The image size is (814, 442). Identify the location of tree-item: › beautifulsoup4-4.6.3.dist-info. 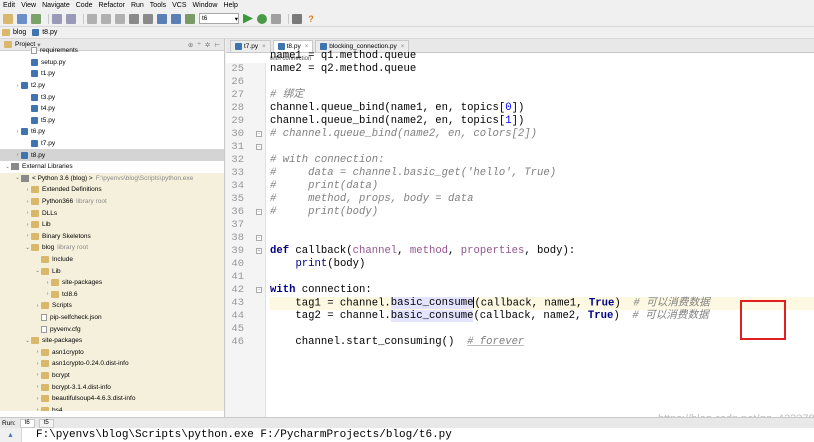
(112, 398).